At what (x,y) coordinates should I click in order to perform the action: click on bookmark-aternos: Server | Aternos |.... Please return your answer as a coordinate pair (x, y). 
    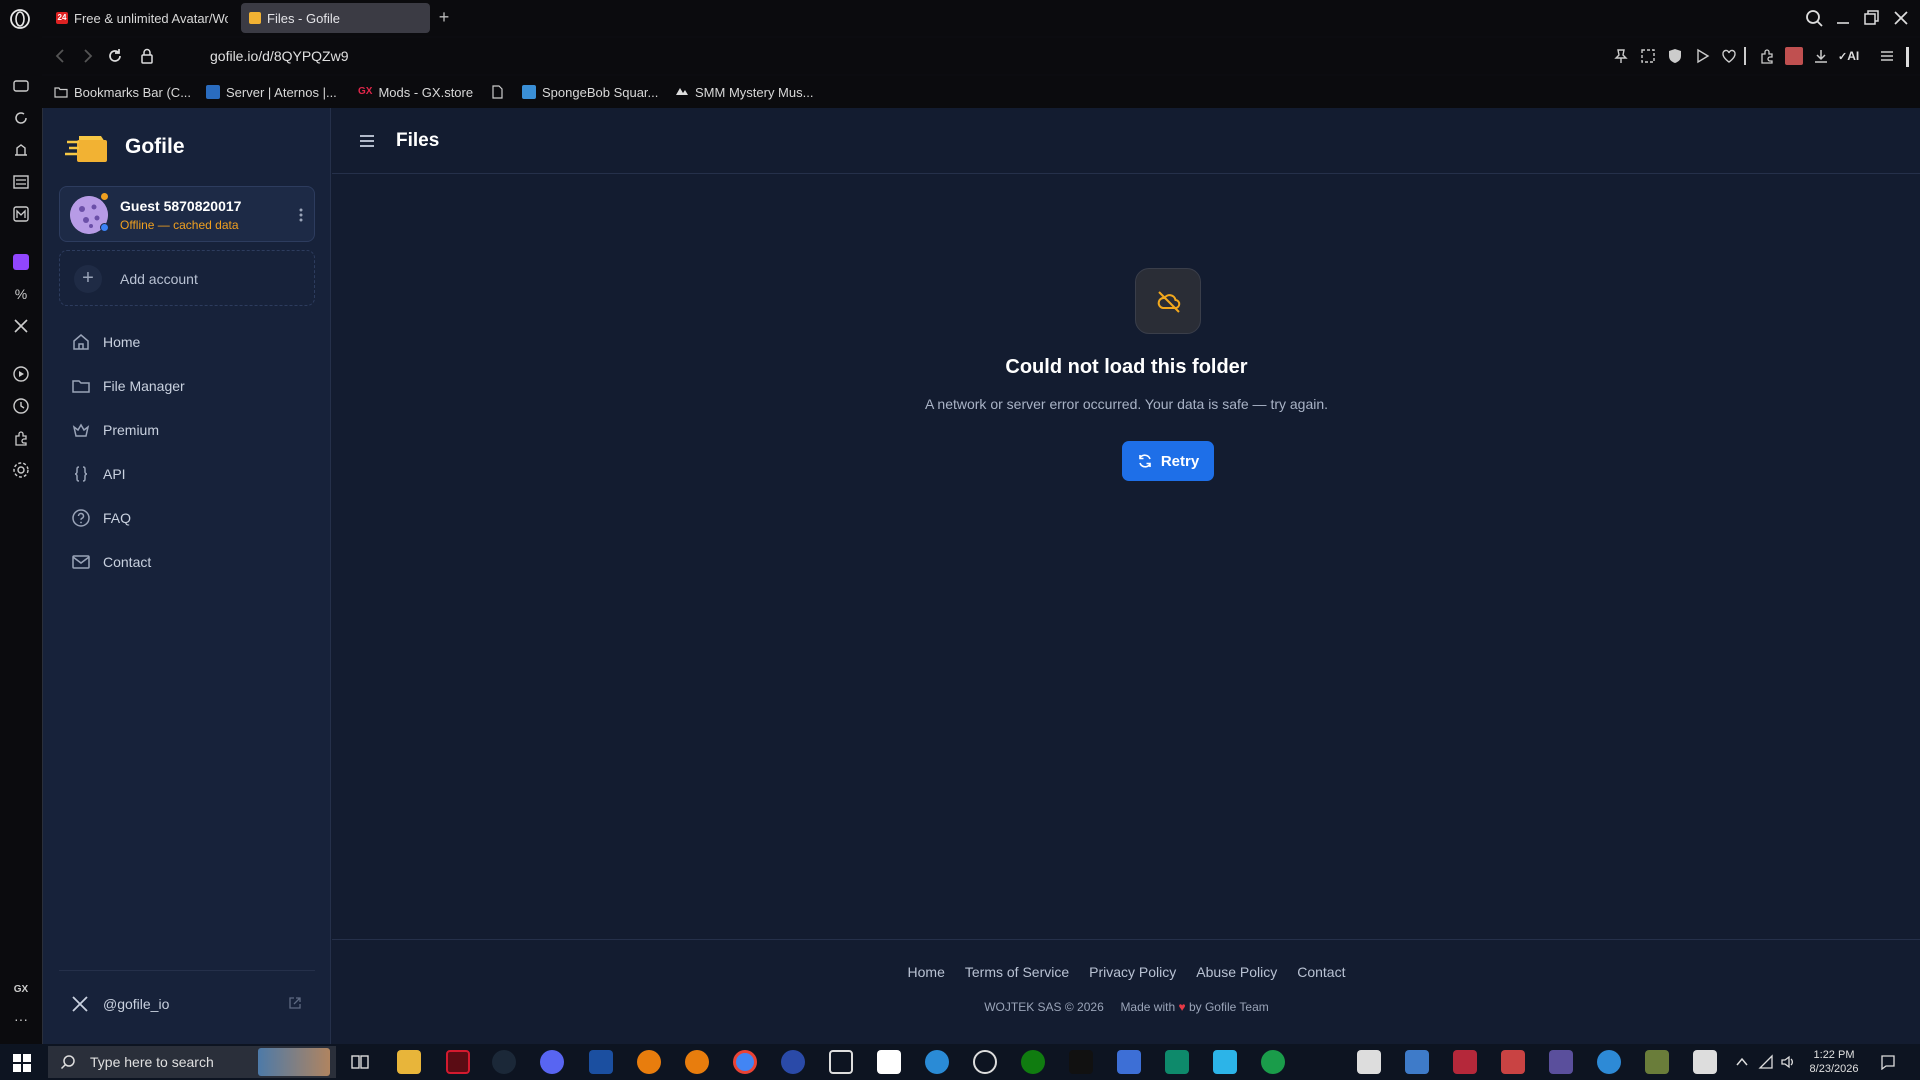
    Looking at the image, I should click on (271, 92).